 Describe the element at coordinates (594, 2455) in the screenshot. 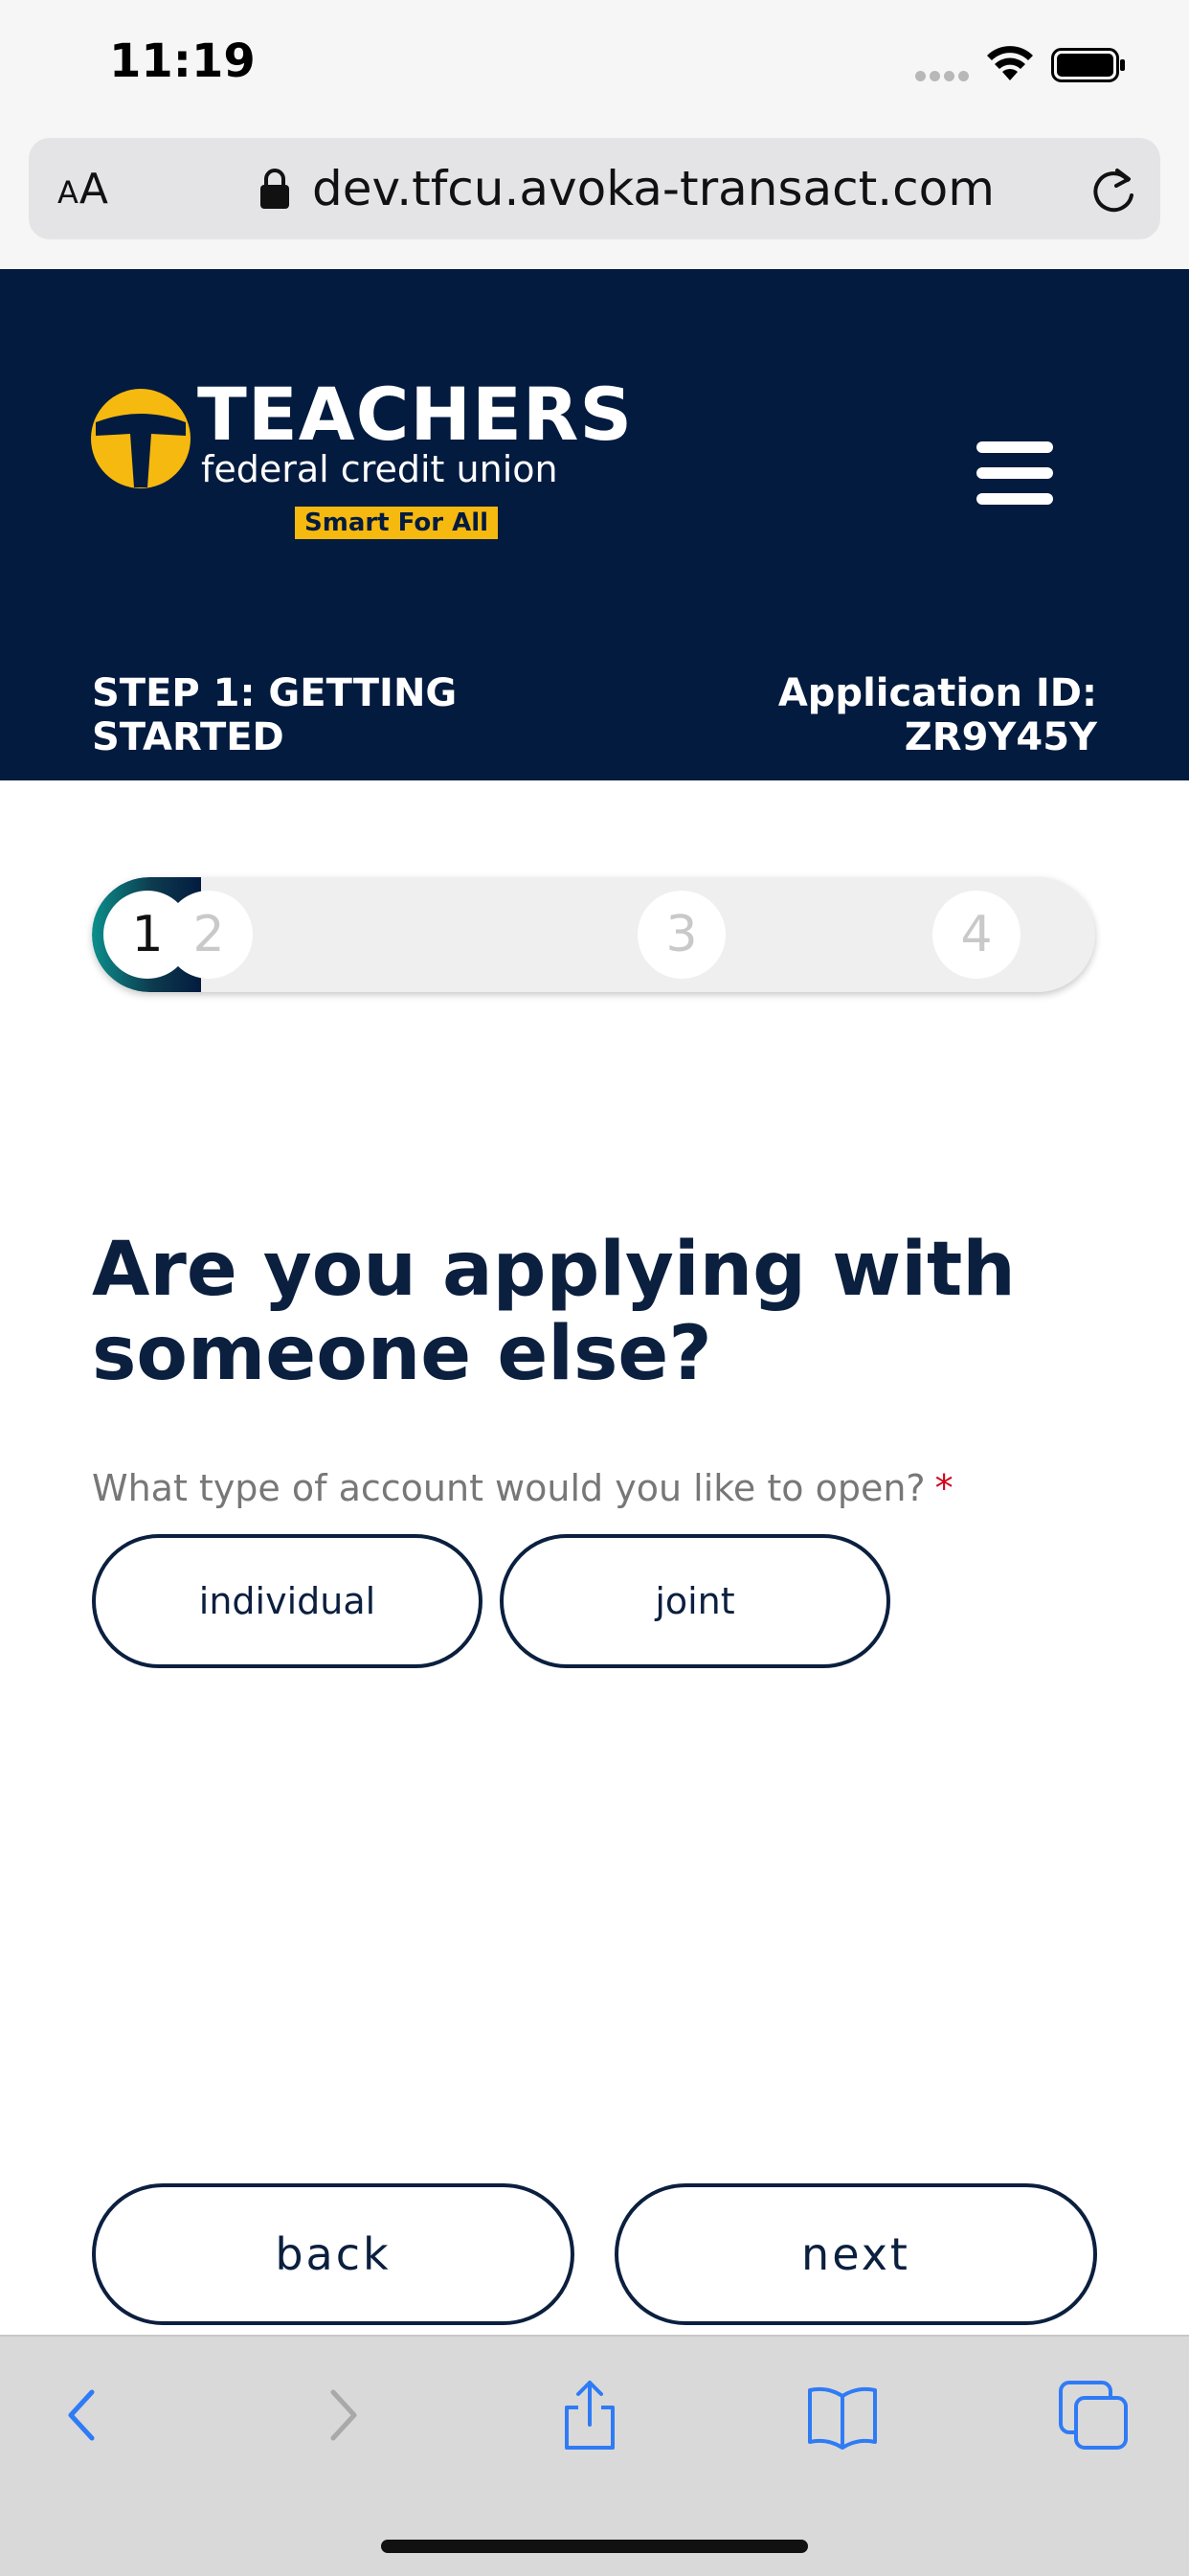

I see `browser-toolbar` at that location.